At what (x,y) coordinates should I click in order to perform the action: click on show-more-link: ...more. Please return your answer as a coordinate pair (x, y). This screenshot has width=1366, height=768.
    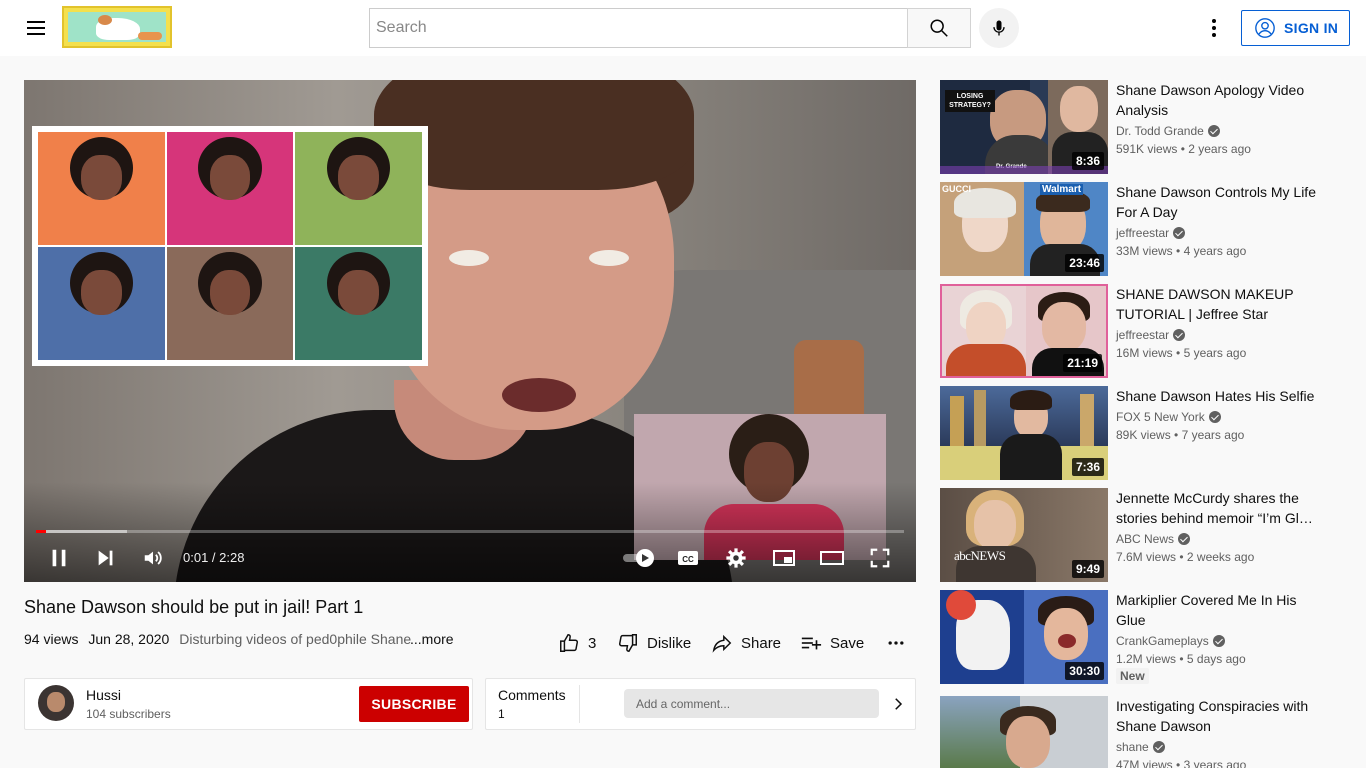
    Looking at the image, I should click on (432, 639).